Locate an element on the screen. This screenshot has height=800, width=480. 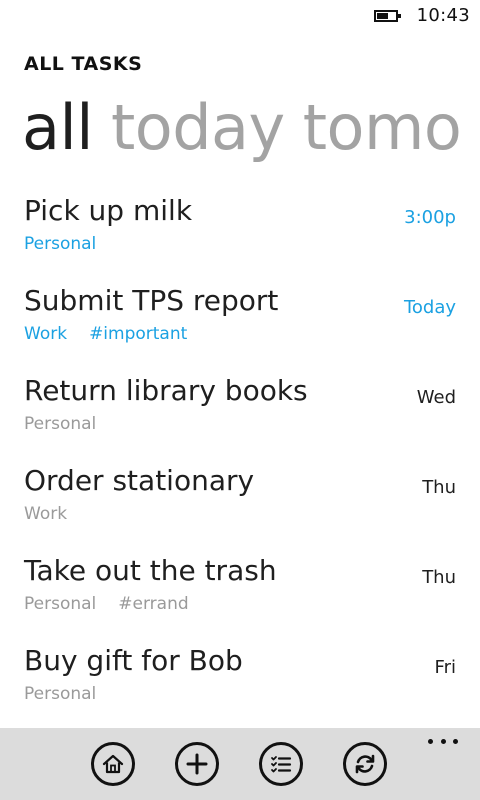
more-options-button is located at coordinates (443, 741).